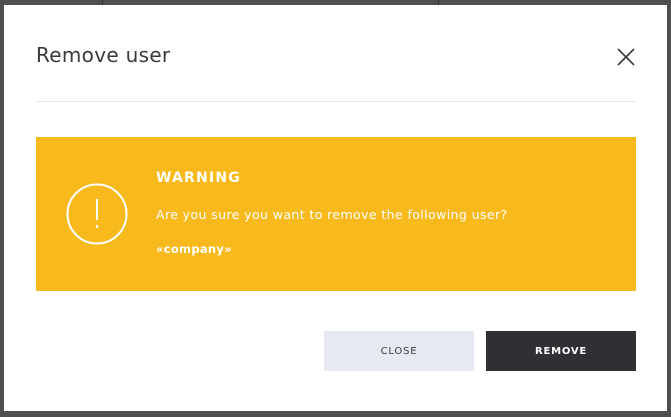 The width and height of the screenshot is (671, 417). What do you see at coordinates (198, 178) in the screenshot?
I see `warning-heading: WARNING` at bounding box center [198, 178].